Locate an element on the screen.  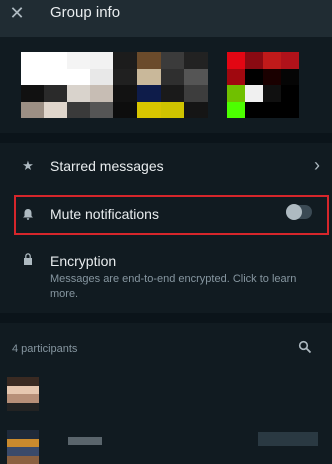
mute-notifications-row: Mute notifications is located at coordinates (166, 215).